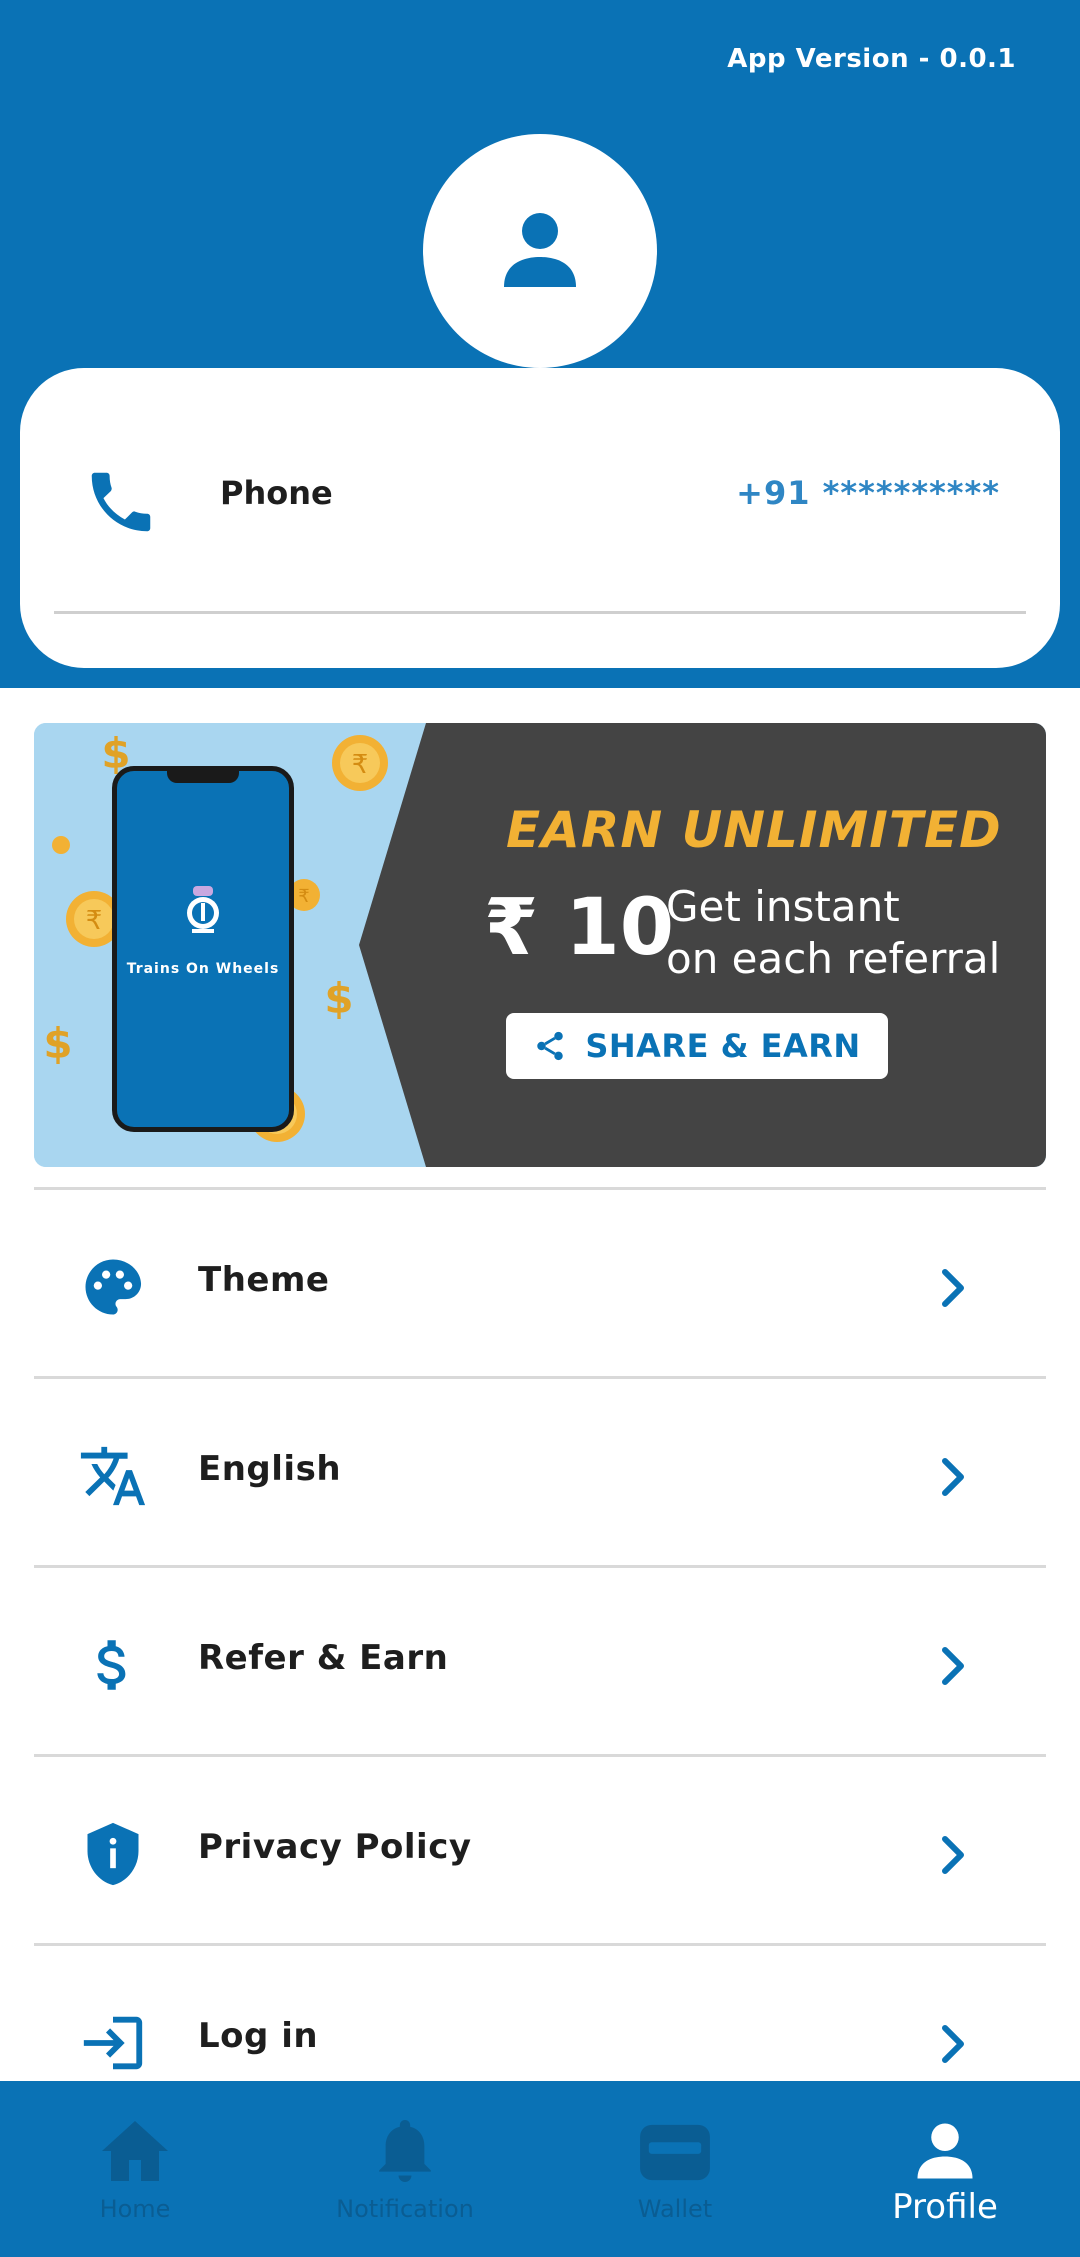  Describe the element at coordinates (868, 493) in the screenshot. I see `phone-value: +91 **********` at that location.